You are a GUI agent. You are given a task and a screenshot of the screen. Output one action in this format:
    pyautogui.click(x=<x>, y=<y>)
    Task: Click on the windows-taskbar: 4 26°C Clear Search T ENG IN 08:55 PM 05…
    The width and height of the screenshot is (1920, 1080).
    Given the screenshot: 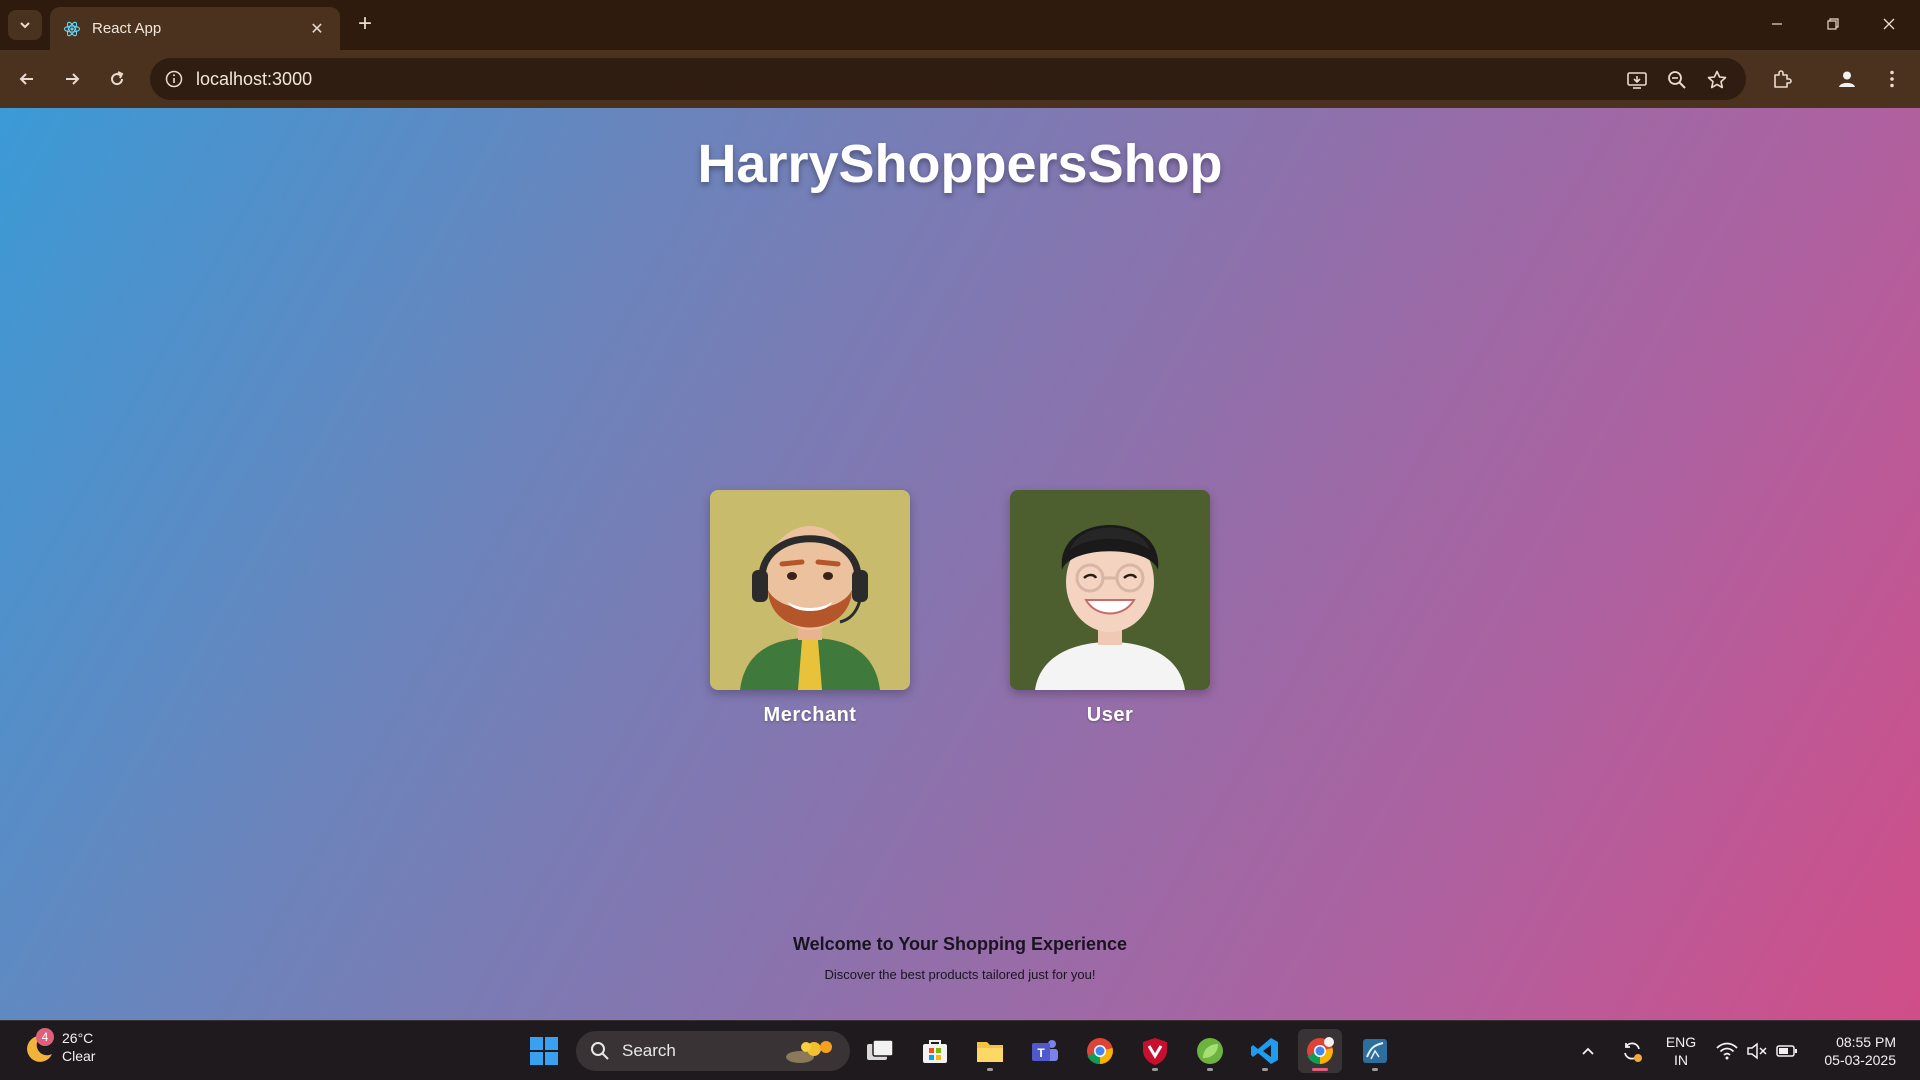 What is the action you would take?
    pyautogui.click(x=960, y=1050)
    